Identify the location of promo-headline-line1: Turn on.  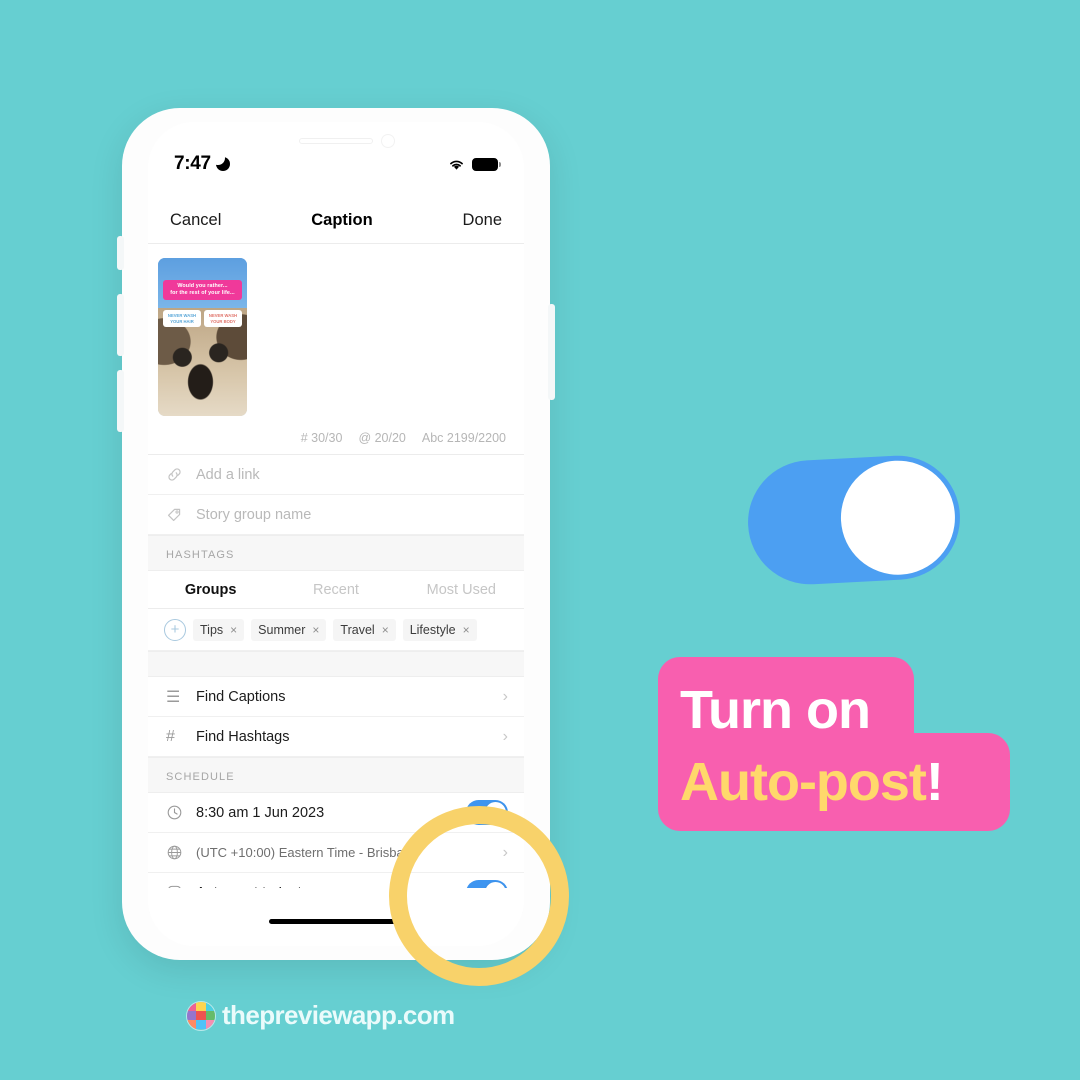
(775, 710).